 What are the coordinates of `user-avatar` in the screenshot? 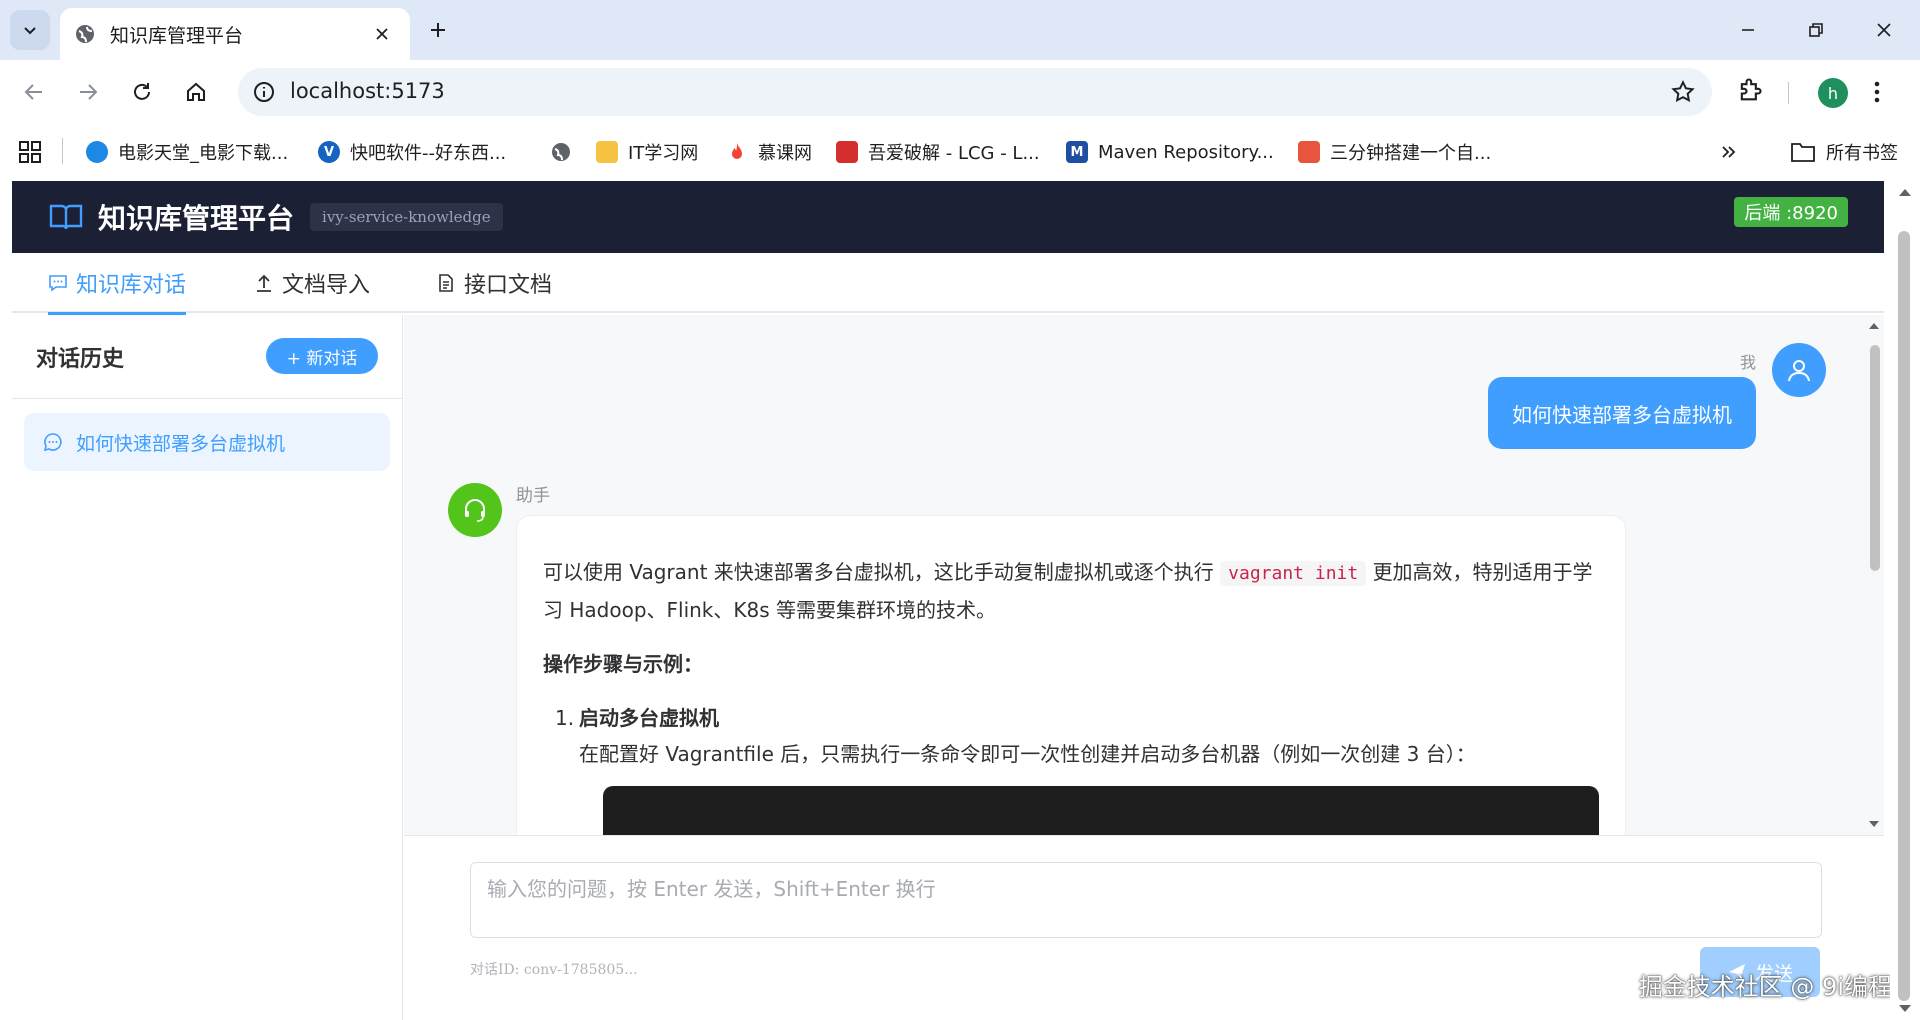 It's located at (1799, 370).